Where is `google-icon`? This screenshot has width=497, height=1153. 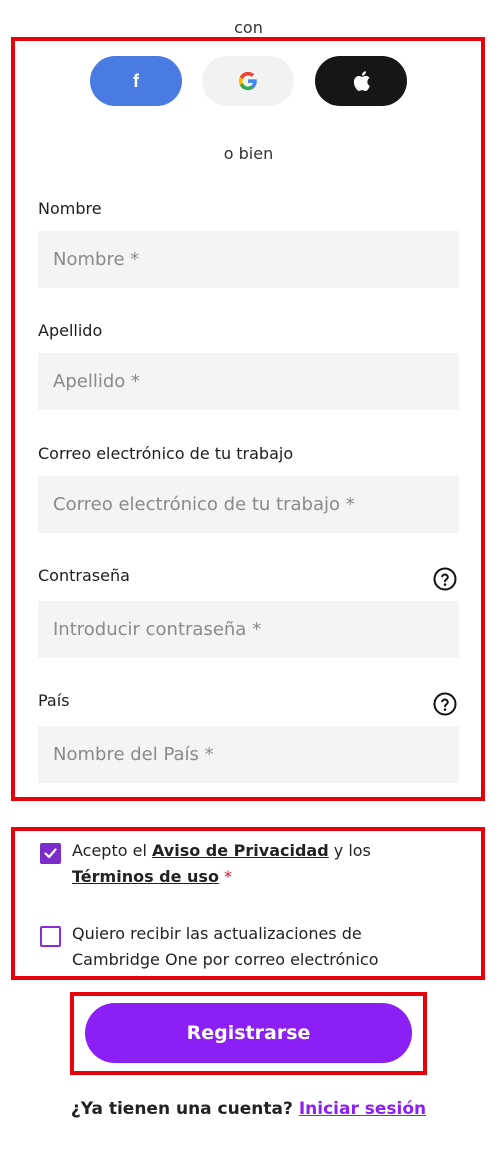 google-icon is located at coordinates (247, 81).